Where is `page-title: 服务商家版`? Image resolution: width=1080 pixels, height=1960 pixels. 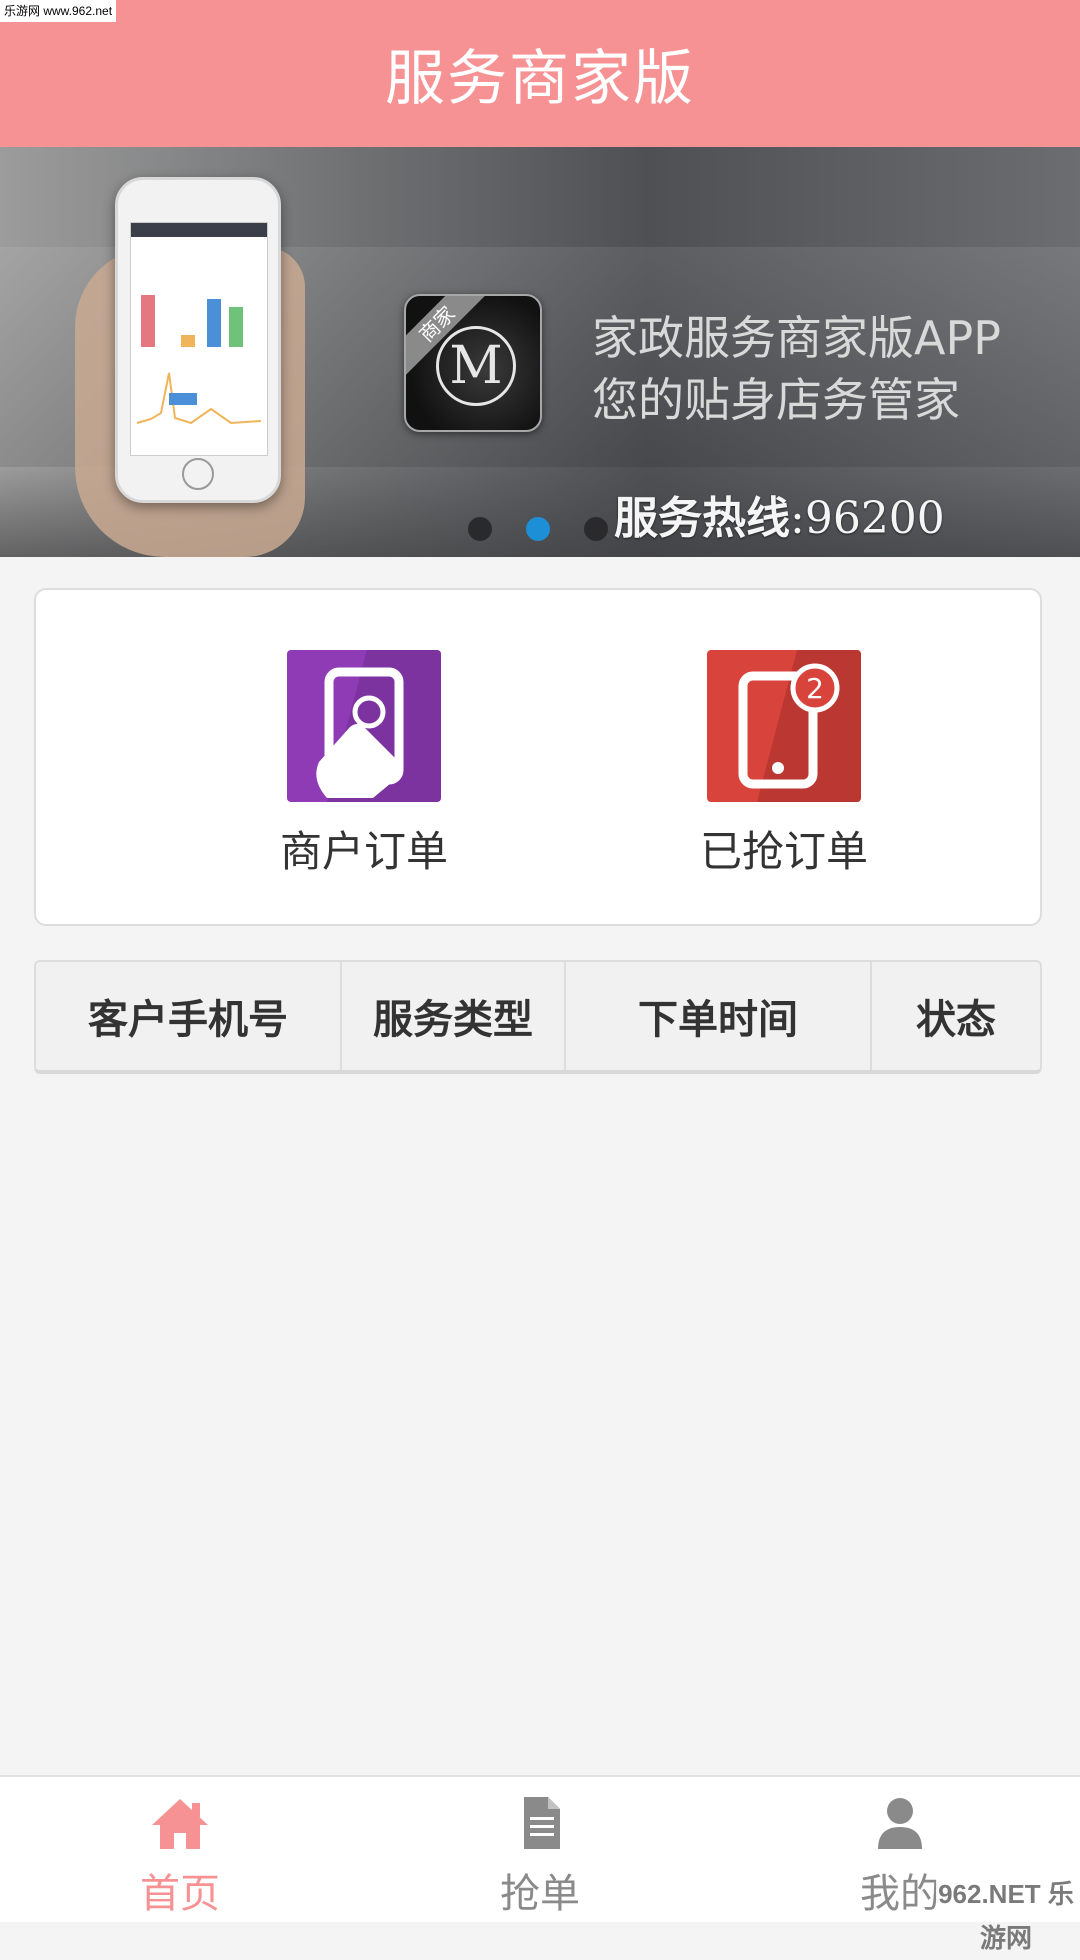 page-title: 服务商家版 is located at coordinates (540, 73).